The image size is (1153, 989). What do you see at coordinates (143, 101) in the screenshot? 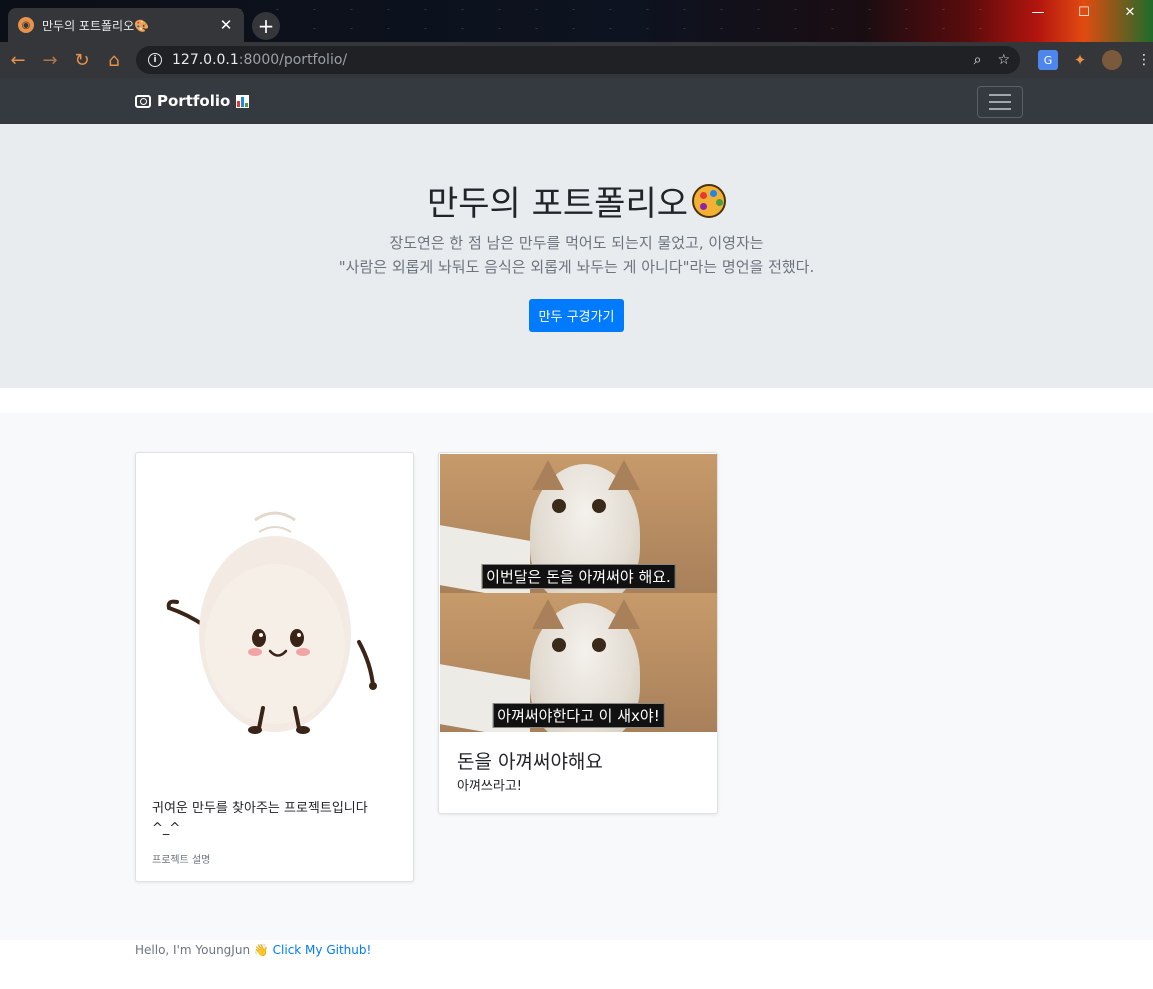
I see `camera-icon` at bounding box center [143, 101].